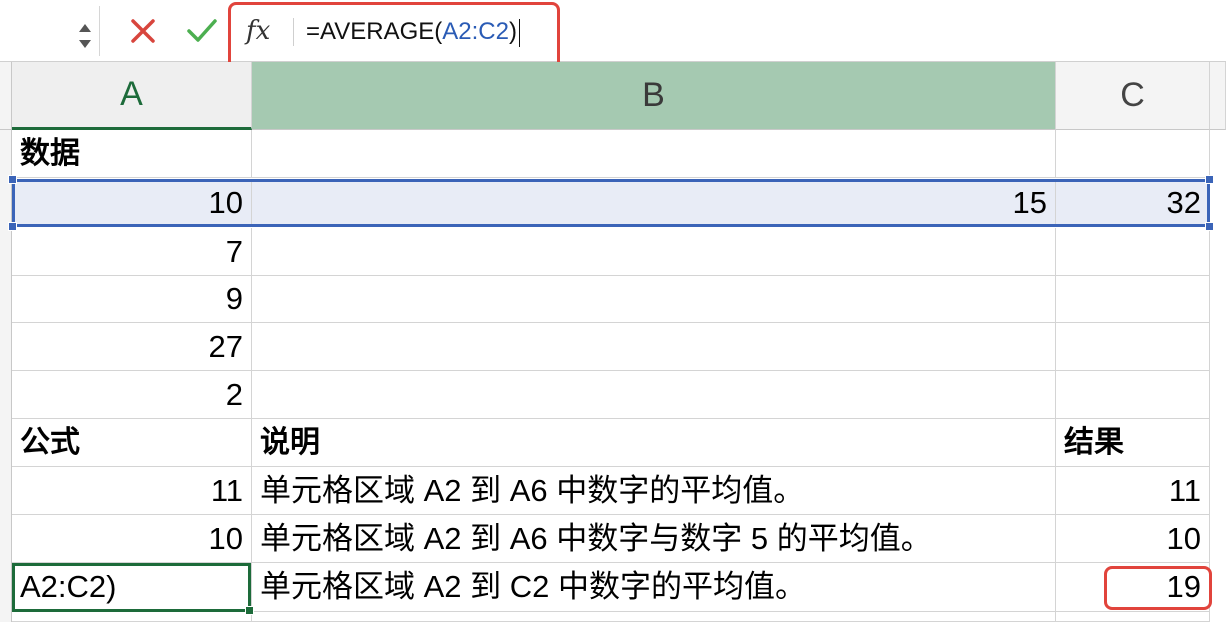  Describe the element at coordinates (1133, 443) in the screenshot. I see `cell-c7: 结果` at that location.